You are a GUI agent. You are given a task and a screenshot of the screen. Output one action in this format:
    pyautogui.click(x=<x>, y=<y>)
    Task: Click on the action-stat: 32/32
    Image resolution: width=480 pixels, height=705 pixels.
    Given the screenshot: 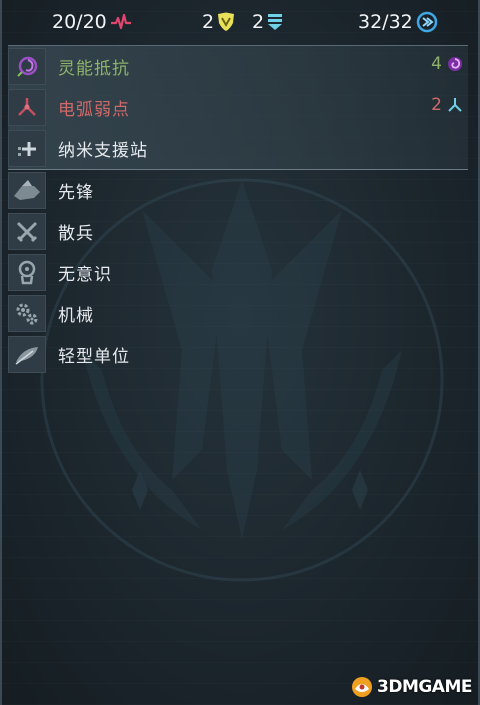 What is the action you would take?
    pyautogui.click(x=398, y=22)
    